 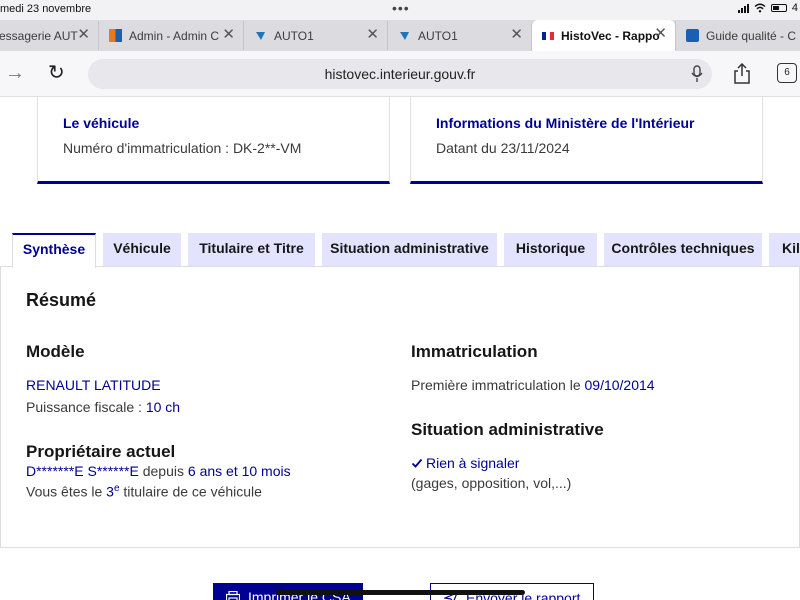 What do you see at coordinates (474, 351) in the screenshot?
I see `registration-heading: Immatriculation` at bounding box center [474, 351].